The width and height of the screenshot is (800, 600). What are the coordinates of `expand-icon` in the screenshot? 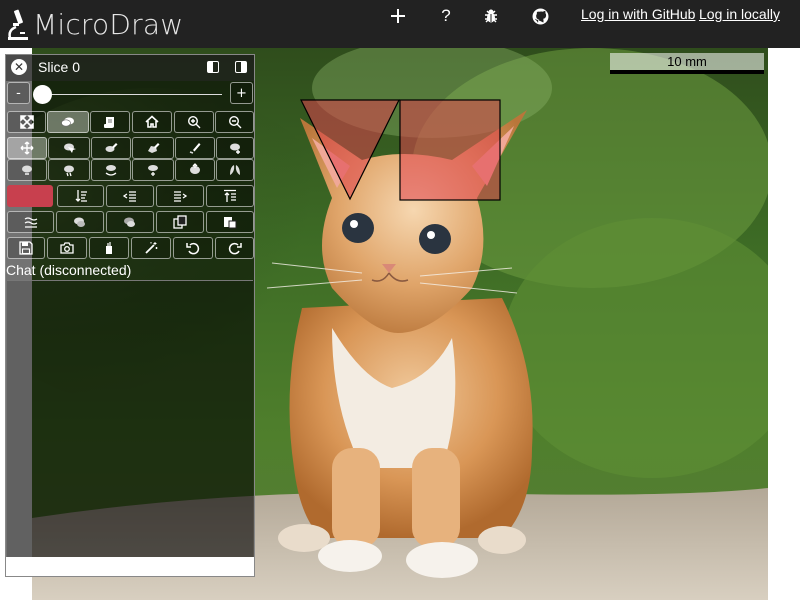 It's located at (26, 122).